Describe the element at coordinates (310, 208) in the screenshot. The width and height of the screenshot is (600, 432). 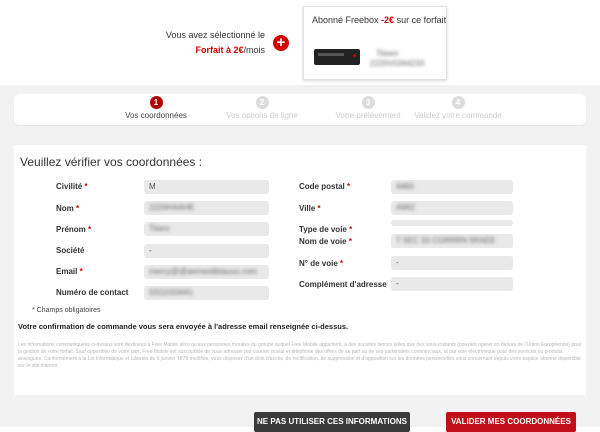
I see `ville-label: Ville *` at that location.